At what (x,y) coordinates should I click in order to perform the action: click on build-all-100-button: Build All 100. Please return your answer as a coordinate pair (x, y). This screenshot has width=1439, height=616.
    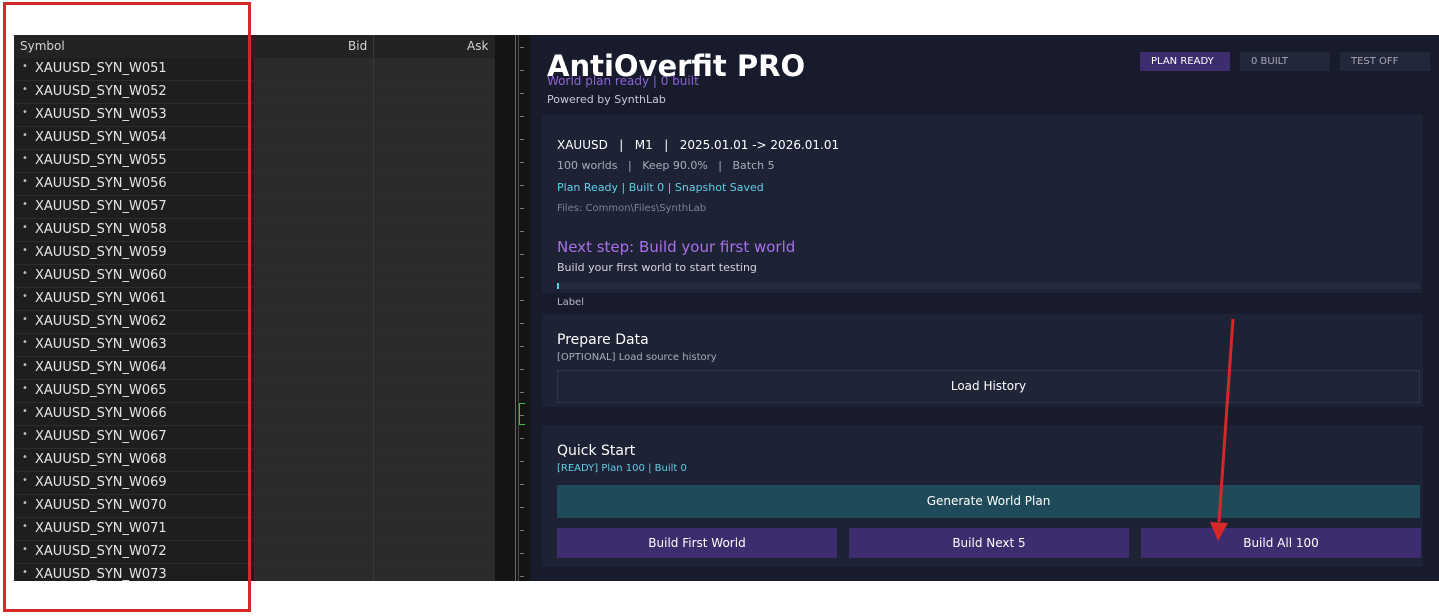
    Looking at the image, I should click on (1281, 543).